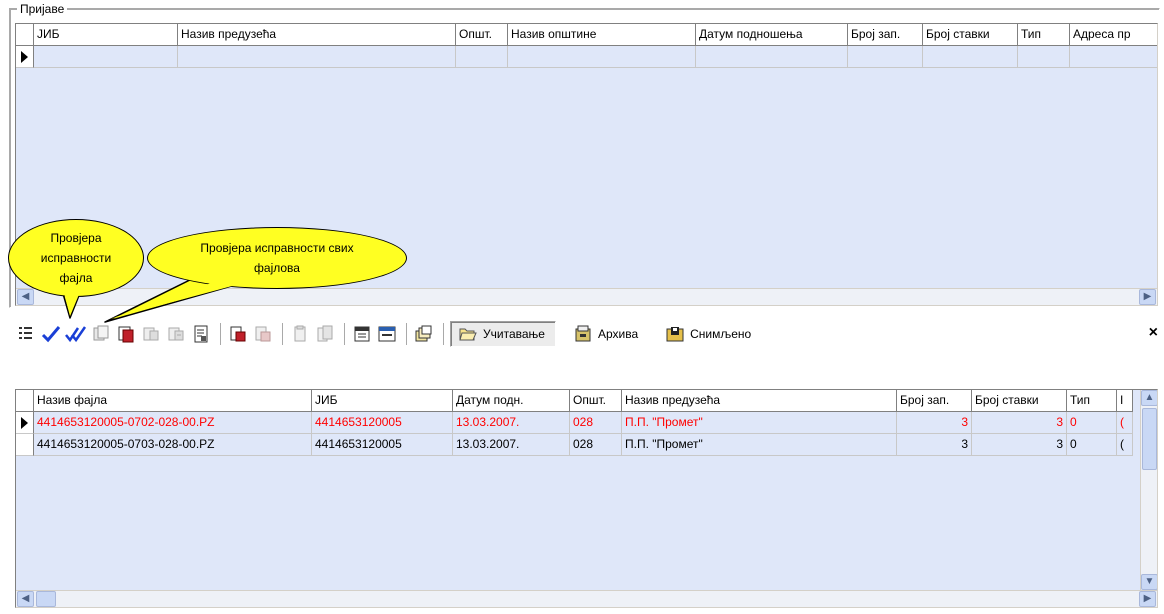 The width and height of the screenshot is (1164, 614). What do you see at coordinates (602, 35) in the screenshot?
I see `column-header: Назив општине` at bounding box center [602, 35].